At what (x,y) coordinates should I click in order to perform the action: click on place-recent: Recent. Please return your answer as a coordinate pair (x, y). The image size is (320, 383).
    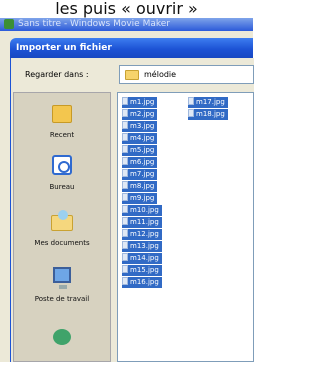
    Looking at the image, I should click on (62, 130).